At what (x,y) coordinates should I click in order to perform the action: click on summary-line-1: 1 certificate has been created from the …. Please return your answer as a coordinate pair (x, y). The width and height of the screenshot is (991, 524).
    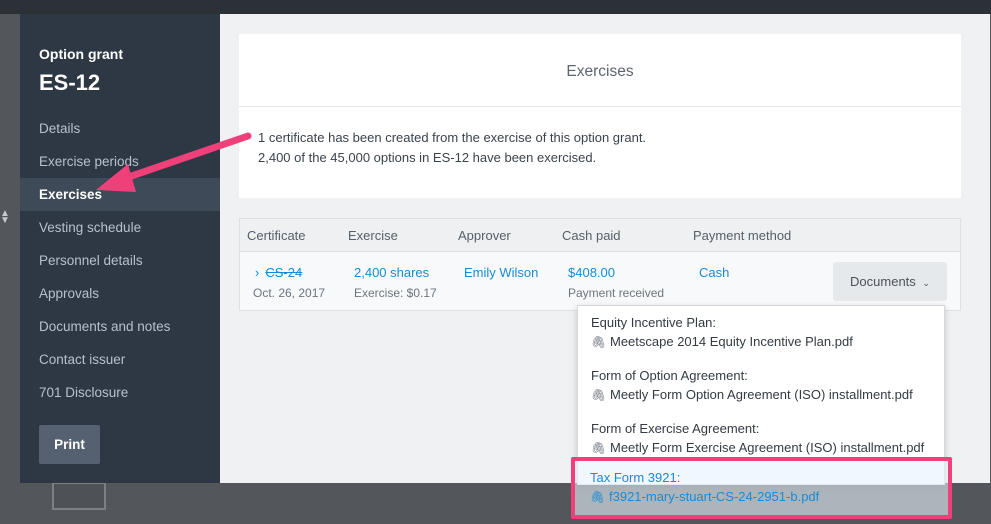
    Looking at the image, I should click on (452, 137).